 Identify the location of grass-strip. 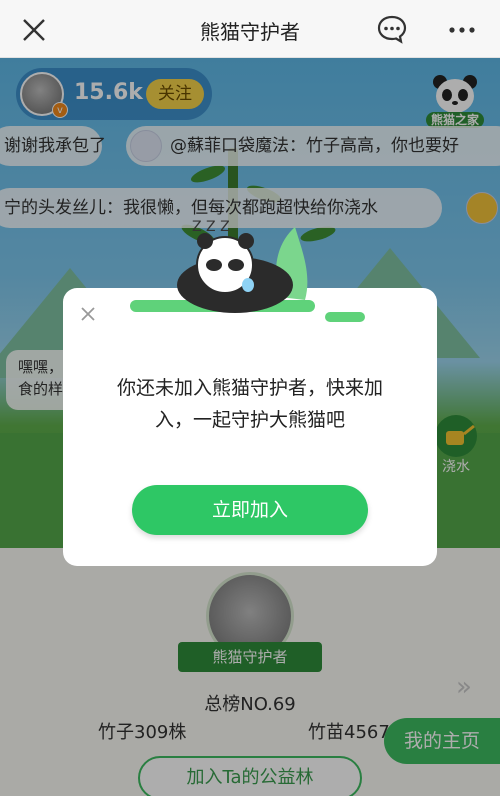
(345, 317).